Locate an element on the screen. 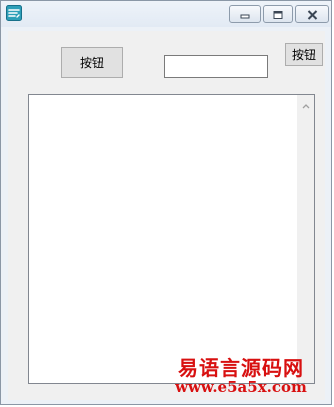 This screenshot has width=334, height=407. button-2: 按钮 is located at coordinates (304, 54).